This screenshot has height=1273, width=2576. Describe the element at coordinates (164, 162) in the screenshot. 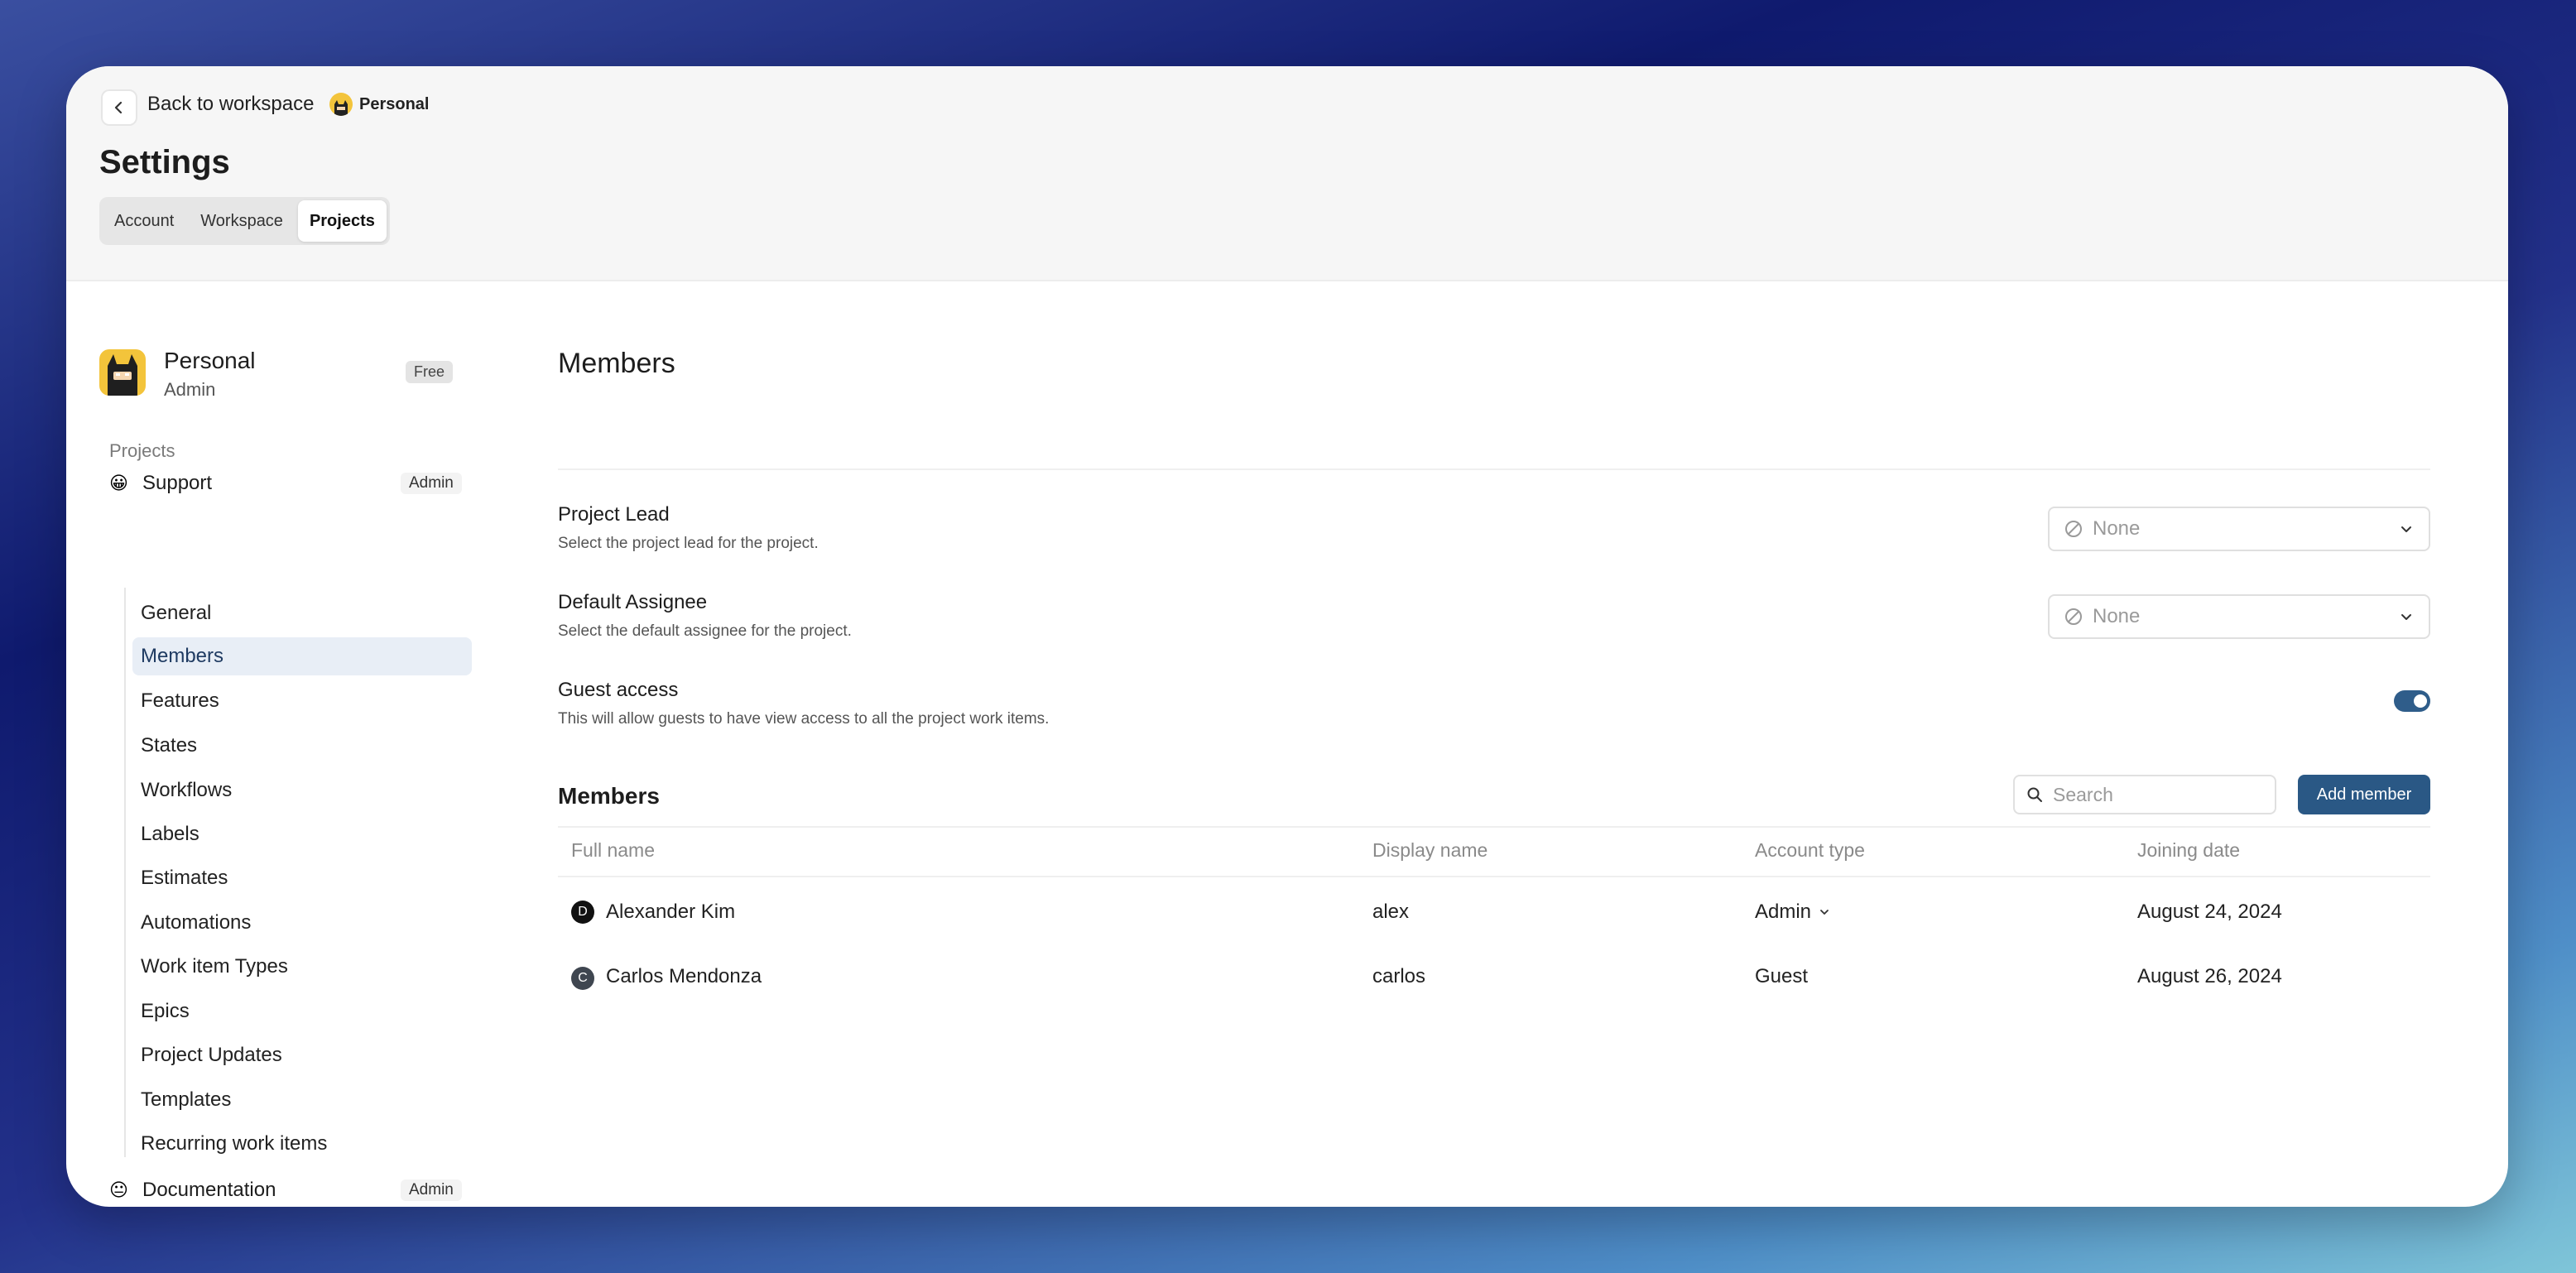

I see `page-title: Settings` at that location.